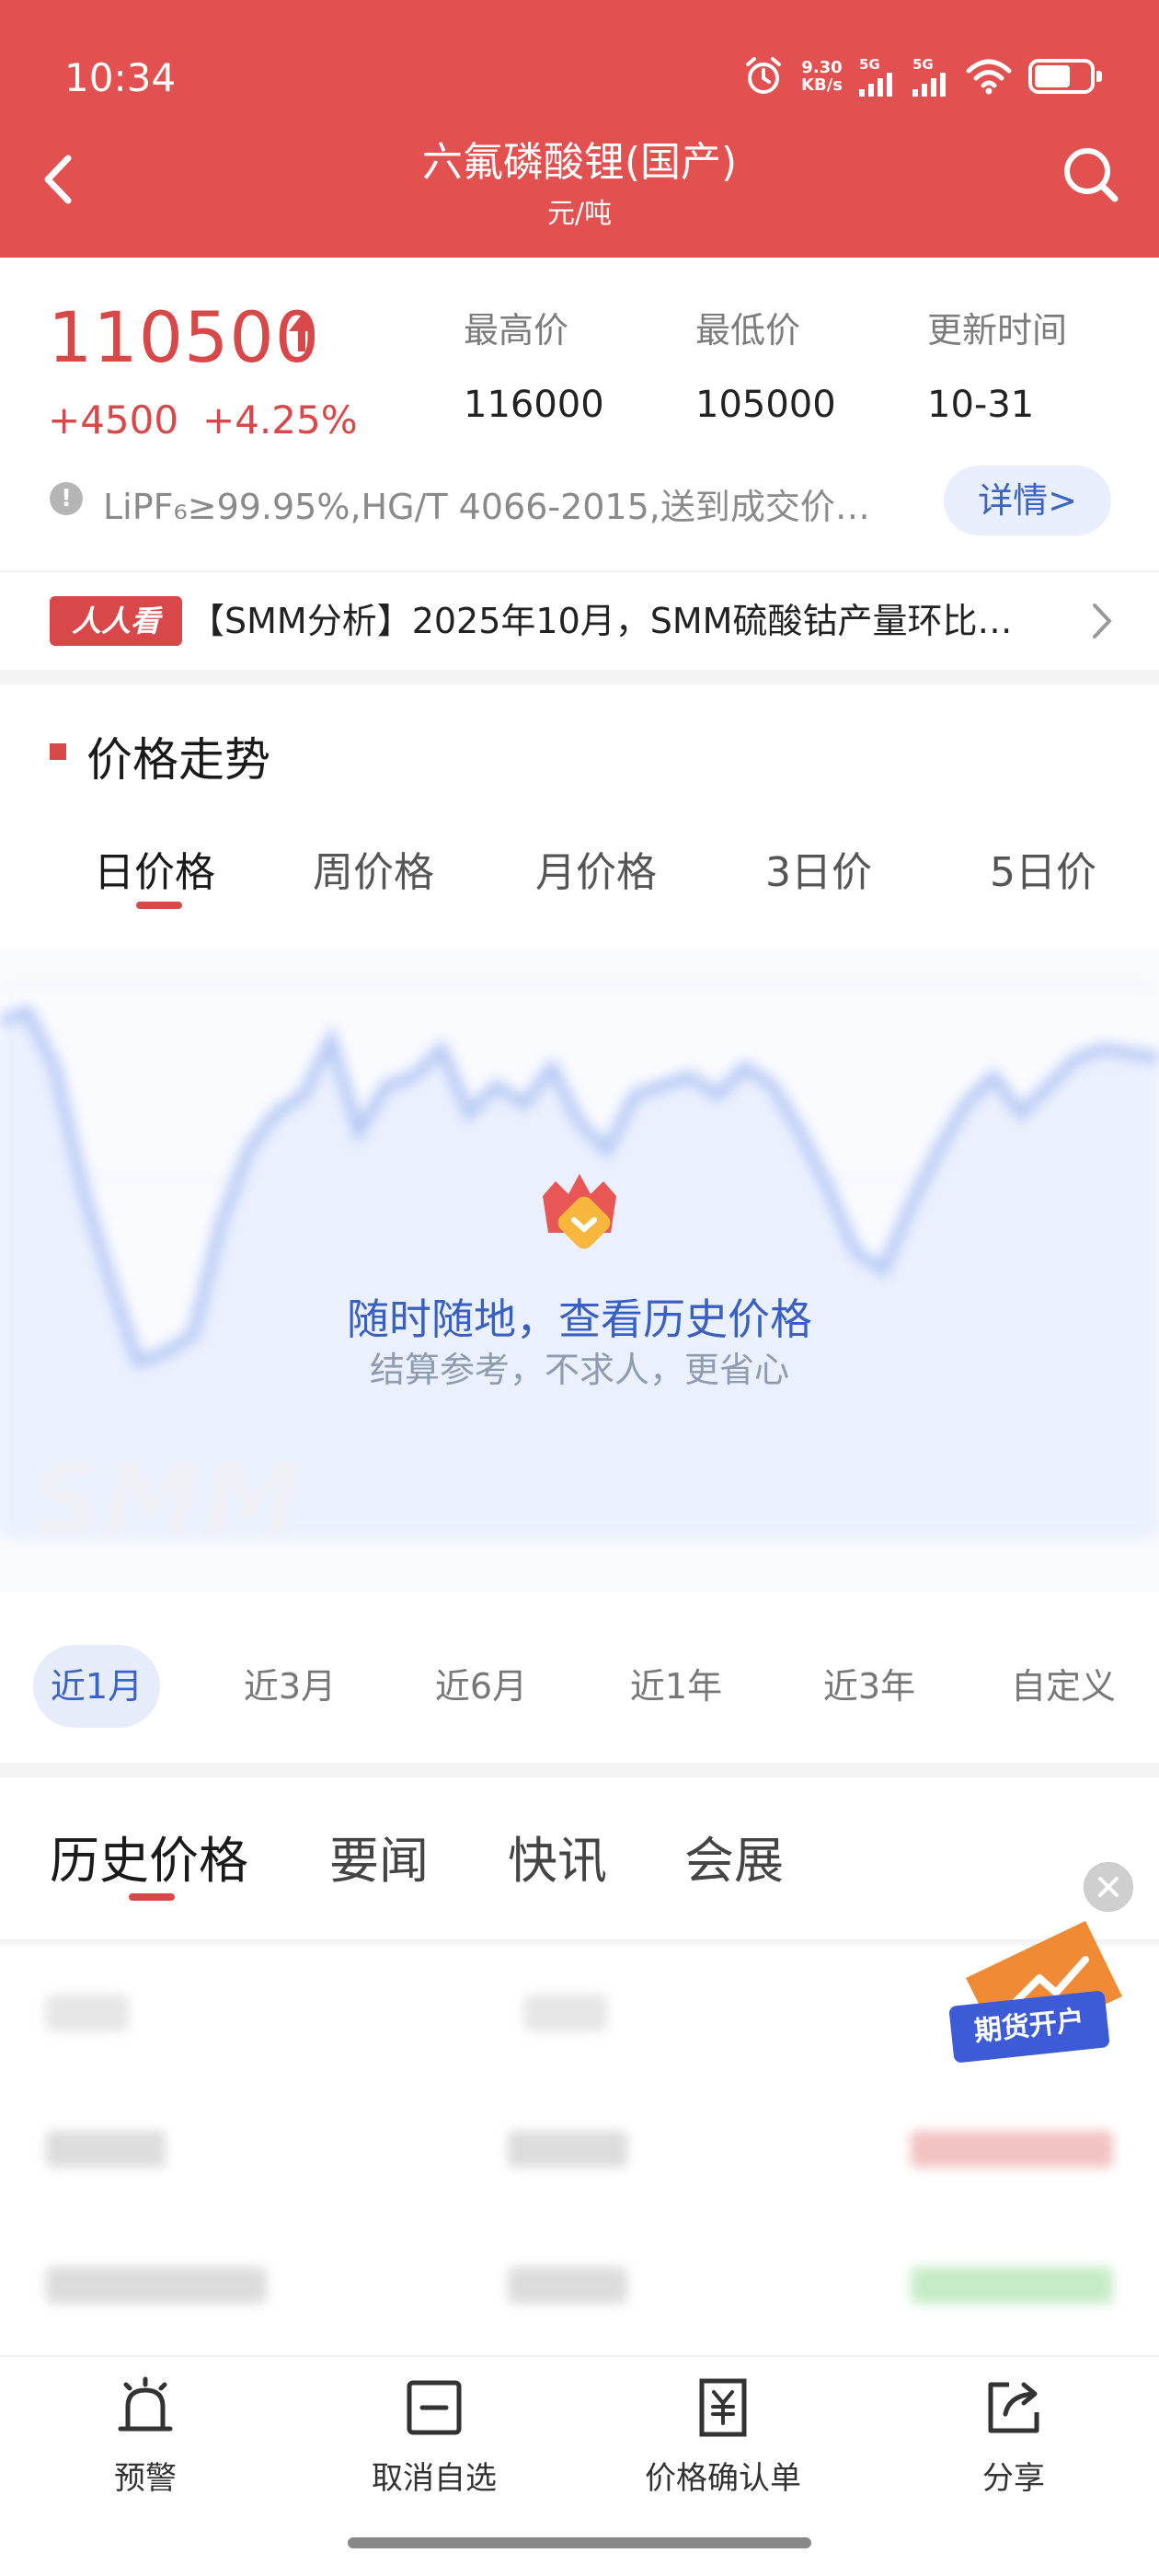 The height and width of the screenshot is (2576, 1159). I want to click on price-confirm-icon, so click(723, 2407).